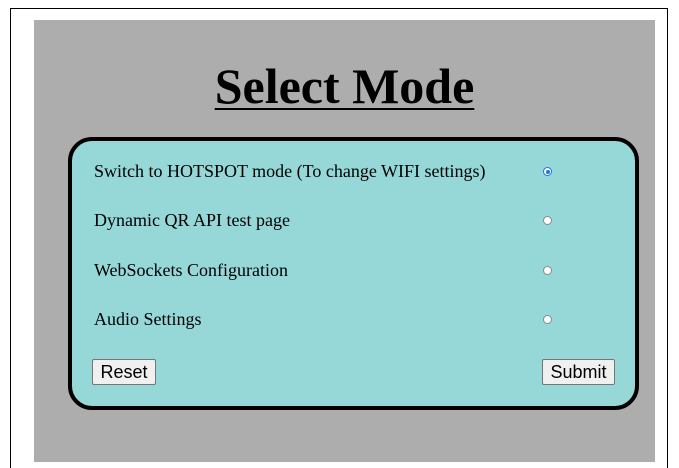 The height and width of the screenshot is (468, 679). I want to click on option-label-dynamic-qr: Dynamic QR API test page, so click(192, 220).